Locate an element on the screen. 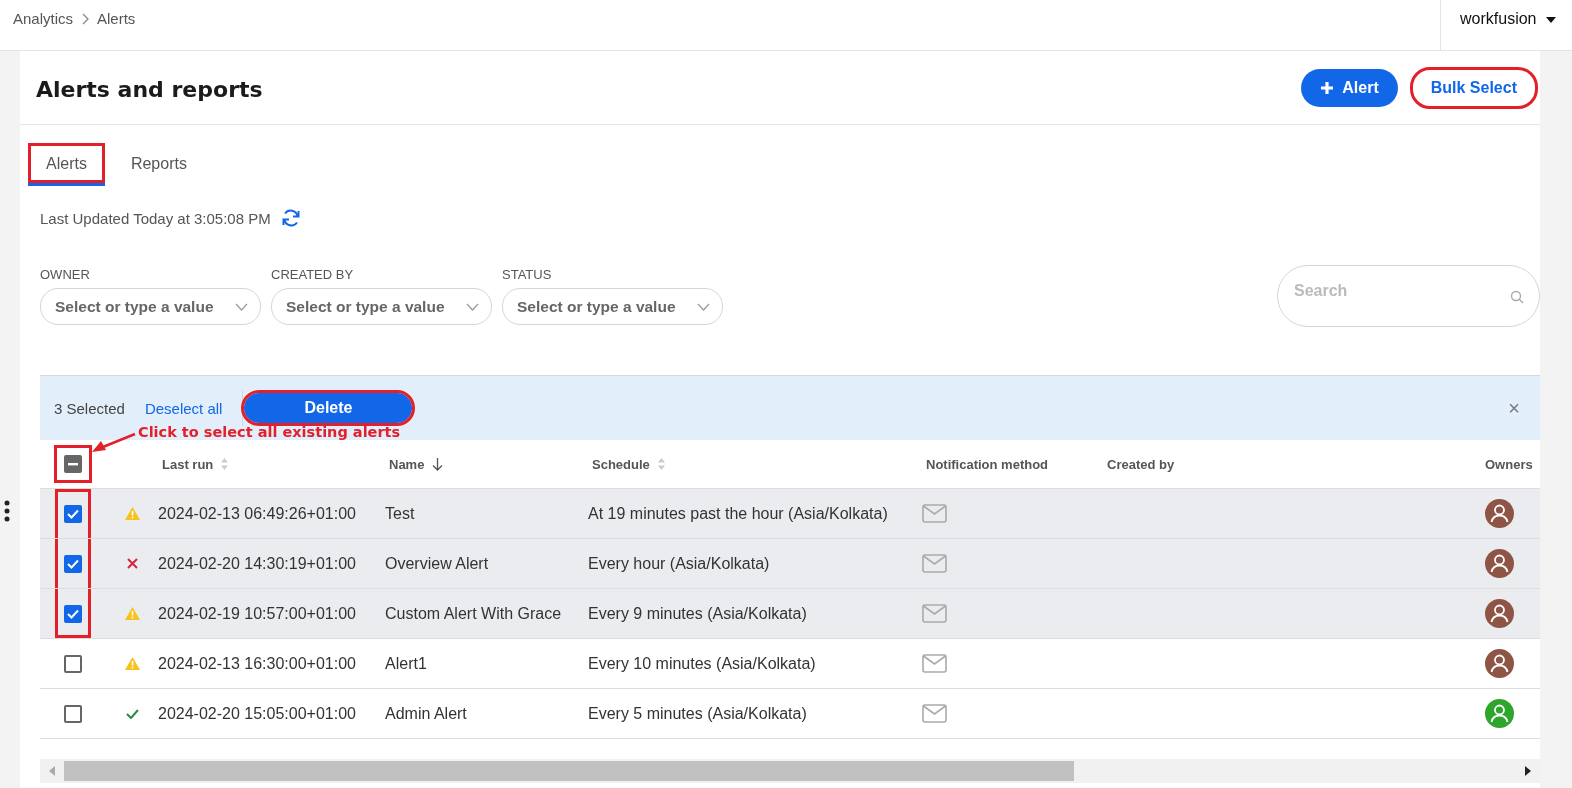  schedule-cell: Every 10 minutes (Asia/Kolkata) is located at coordinates (702, 663).